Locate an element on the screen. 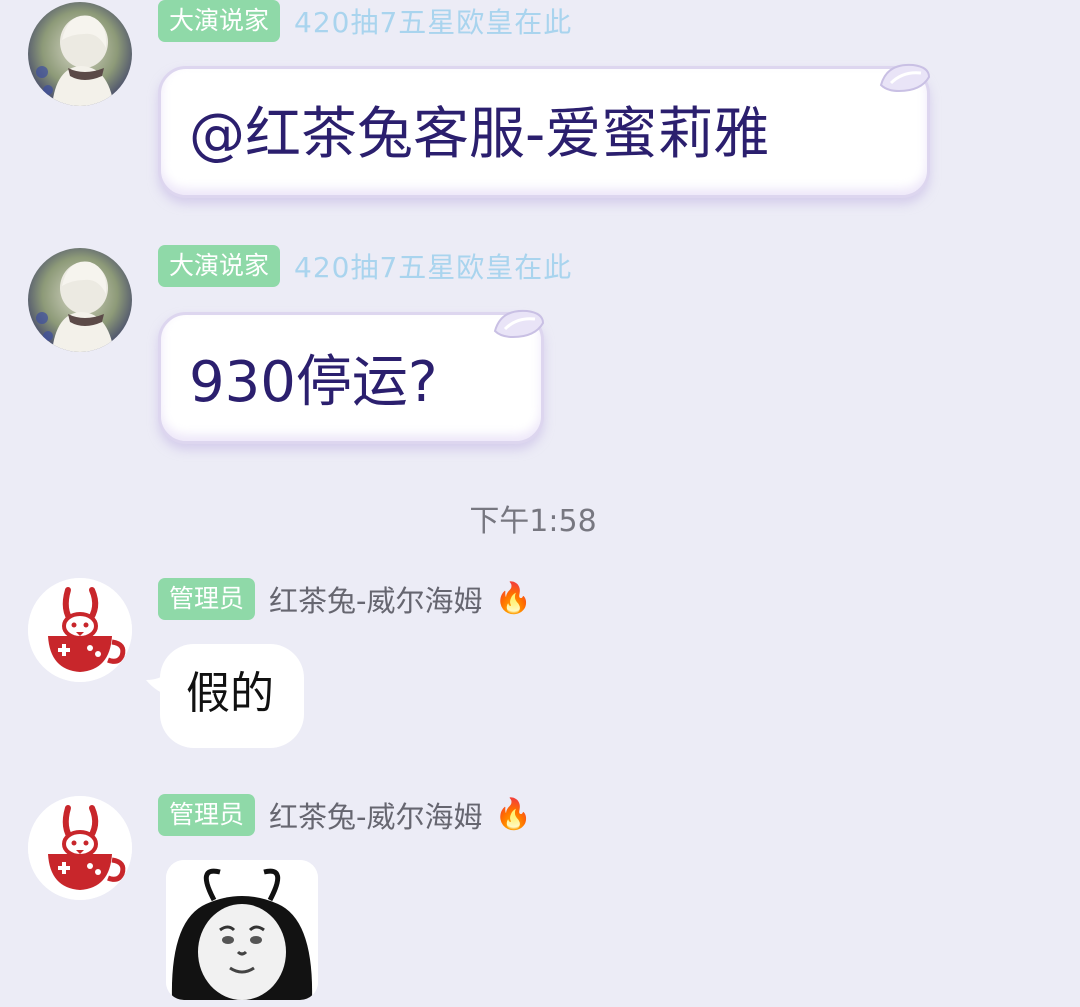 This screenshot has width=1080, height=1007. message-text: @红茶兔客服-爱蜜莉雅 is located at coordinates (479, 134).